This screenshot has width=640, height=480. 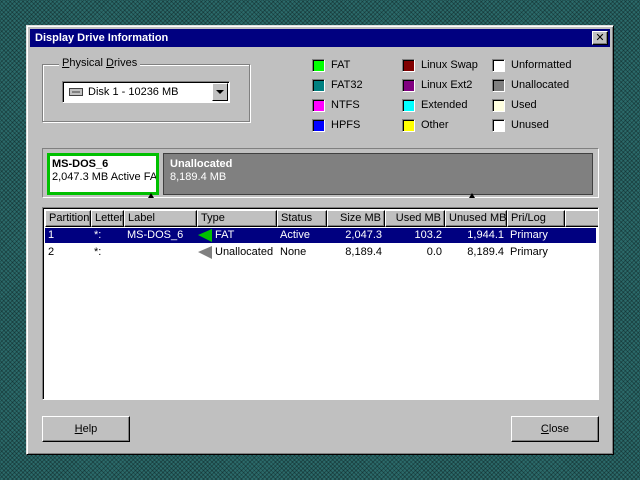 I want to click on close-icon: ✕, so click(x=600, y=37).